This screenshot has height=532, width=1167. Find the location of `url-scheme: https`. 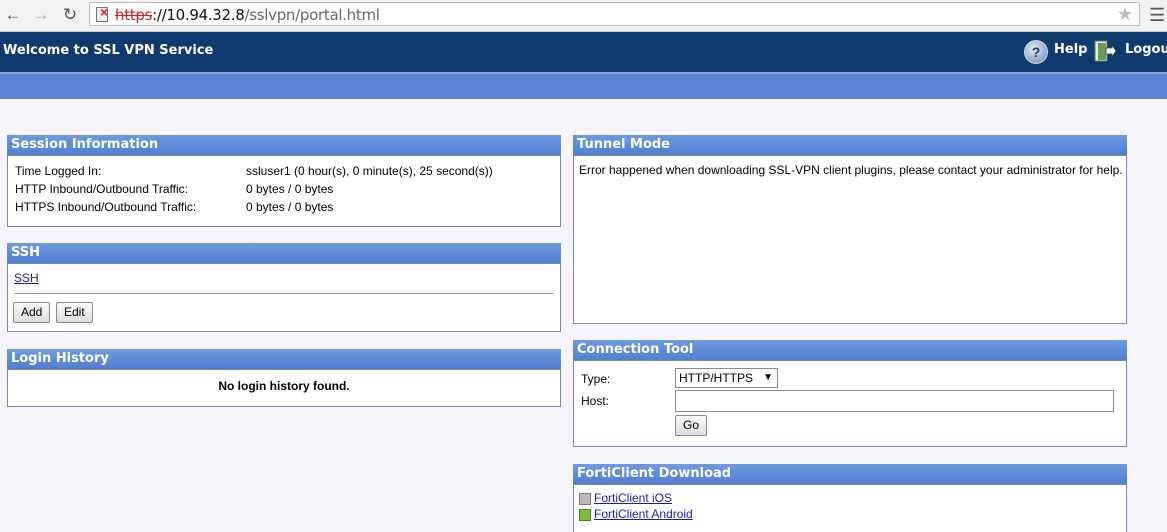

url-scheme: https is located at coordinates (134, 15).